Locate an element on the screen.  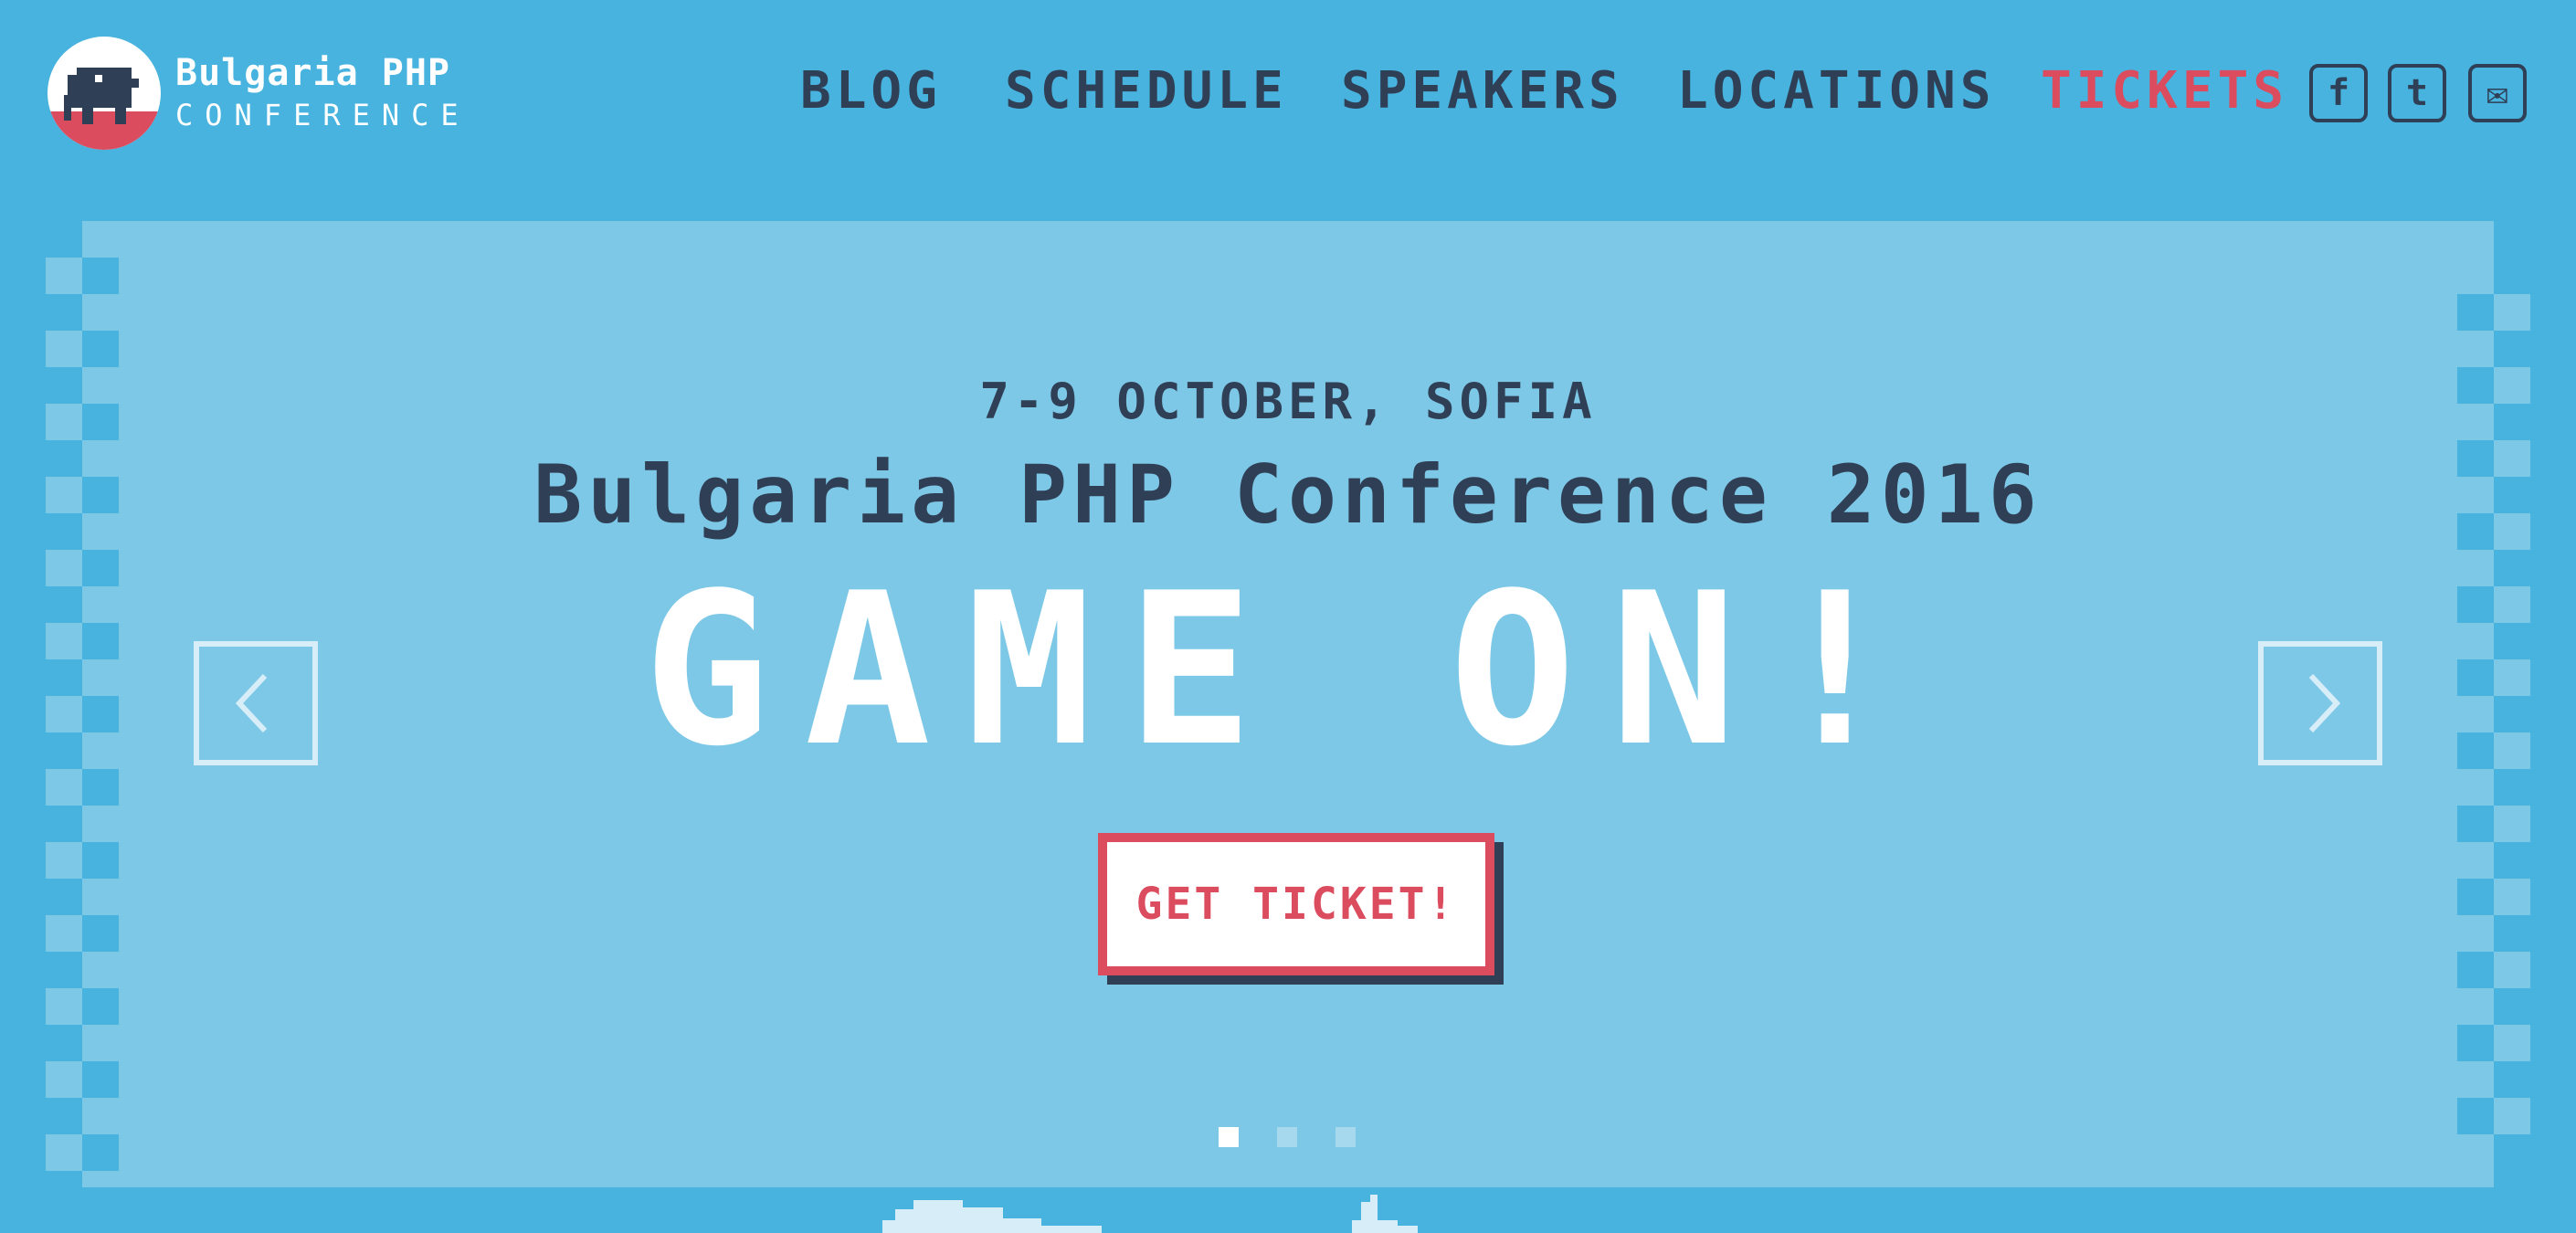
conference-logo is located at coordinates (104, 93).